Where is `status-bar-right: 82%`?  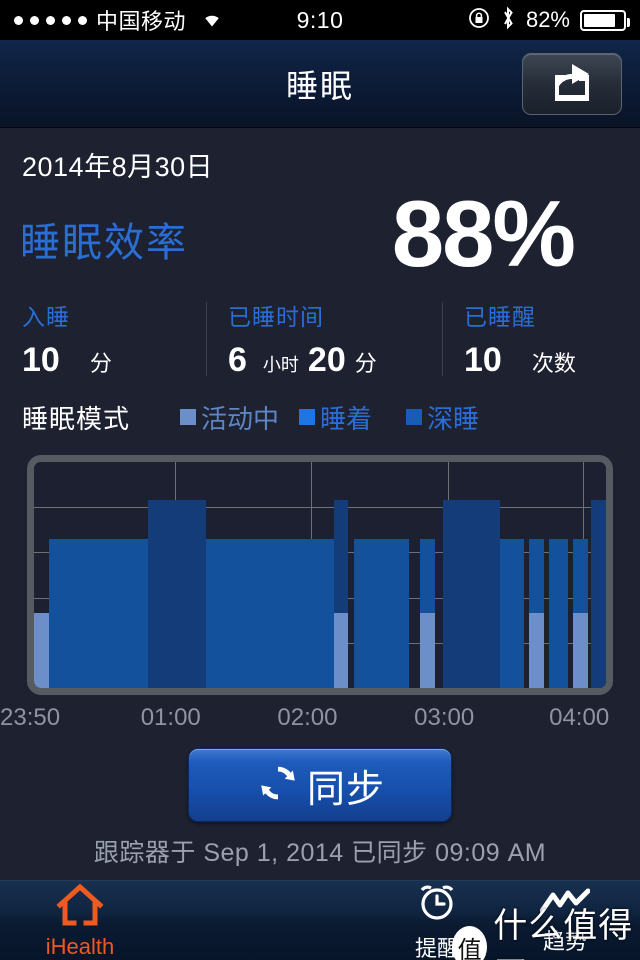
status-bar-right: 82% is located at coordinates (549, 20).